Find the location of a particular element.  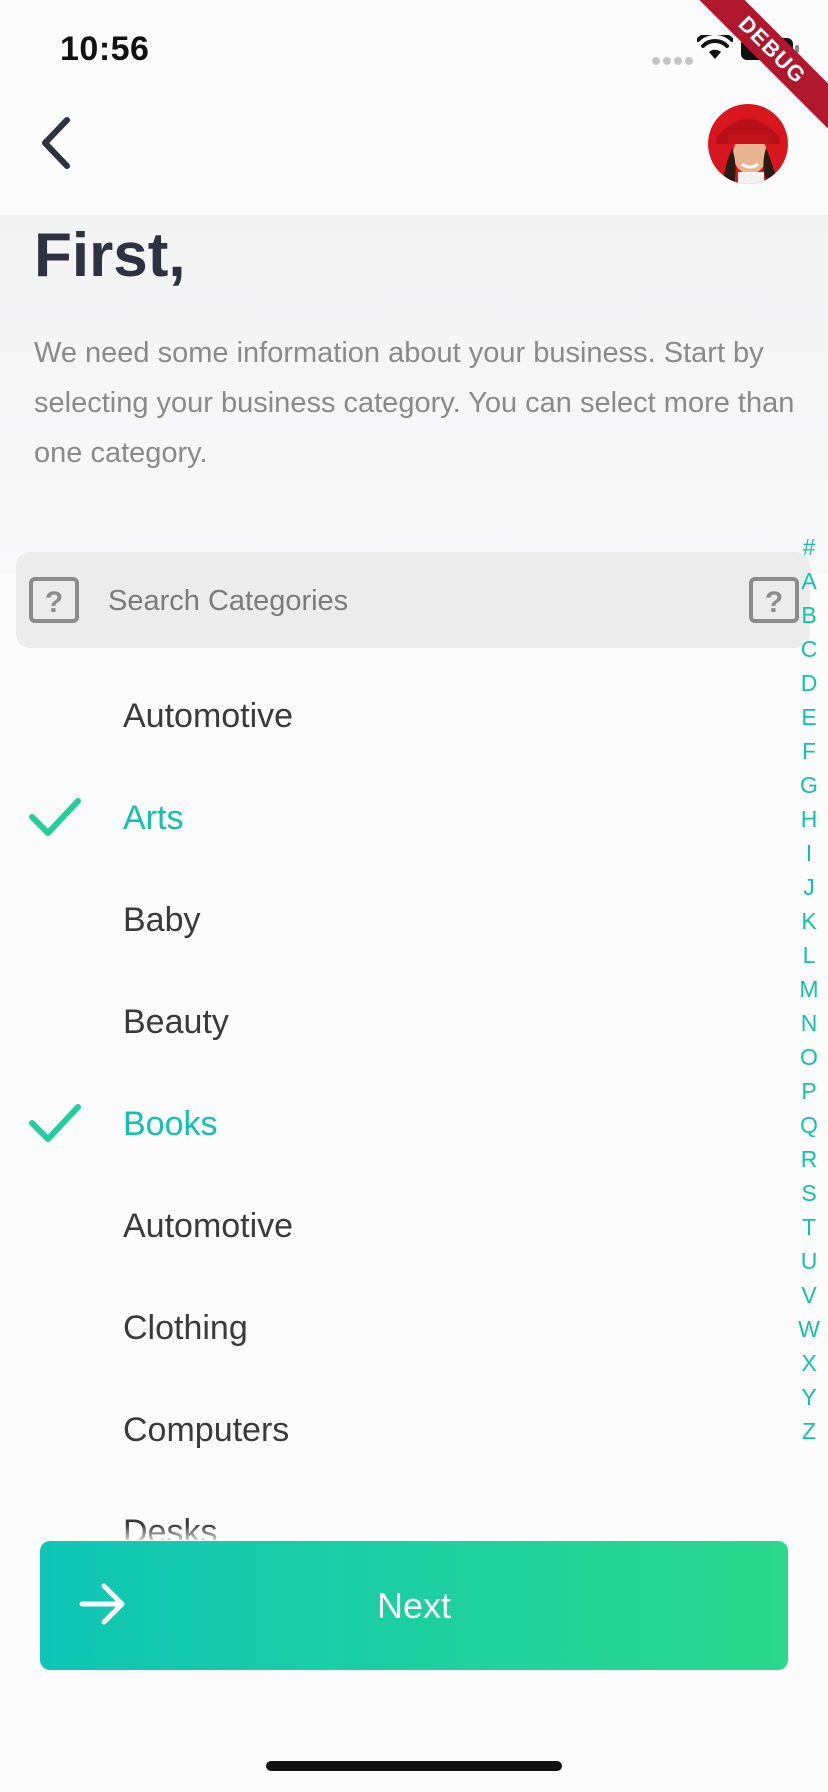

page-title: First, is located at coordinates (110, 255).